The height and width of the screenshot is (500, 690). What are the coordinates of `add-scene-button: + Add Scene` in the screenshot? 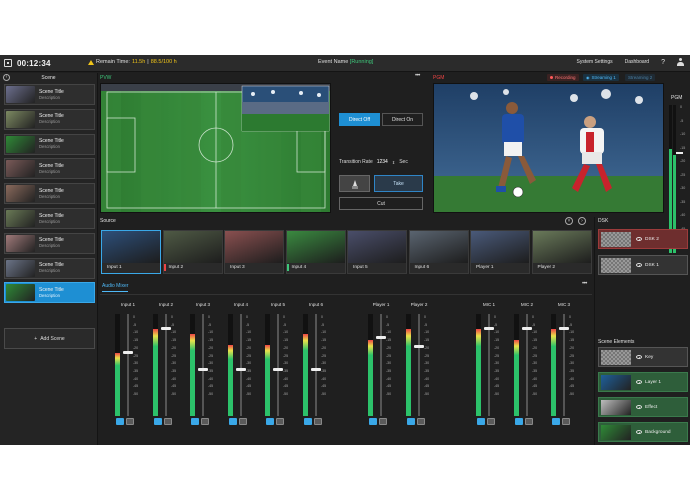 It's located at (49, 338).